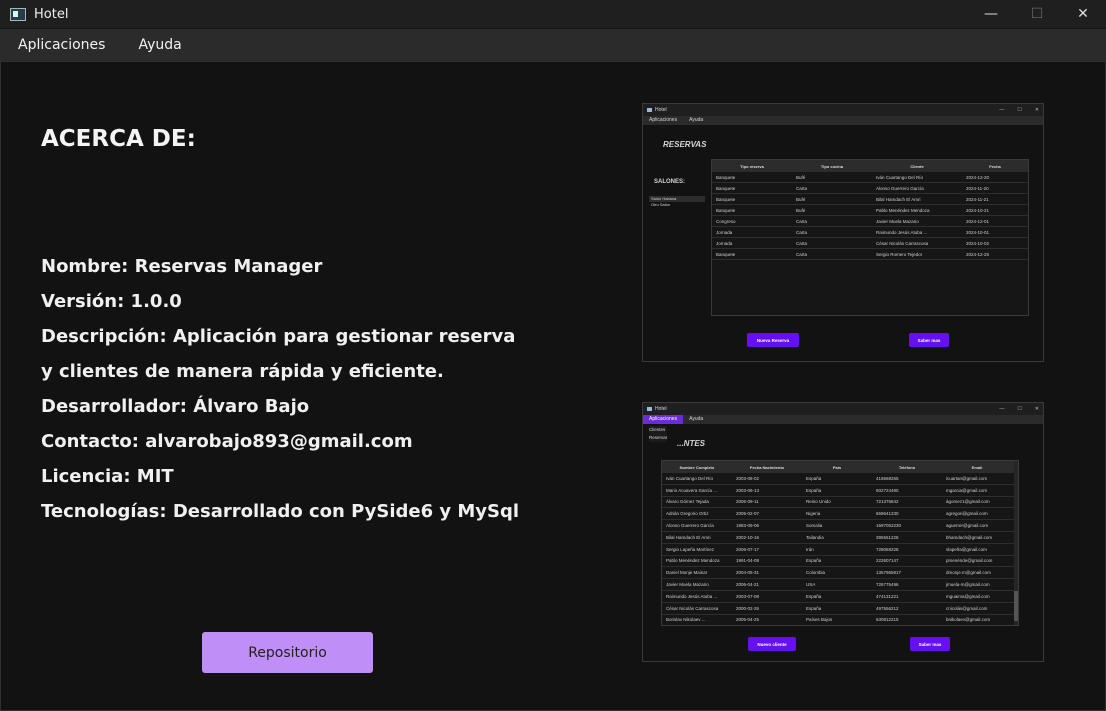  Describe the element at coordinates (887, 561) in the screenshot. I see `preview-table-cell: 222607147` at that location.